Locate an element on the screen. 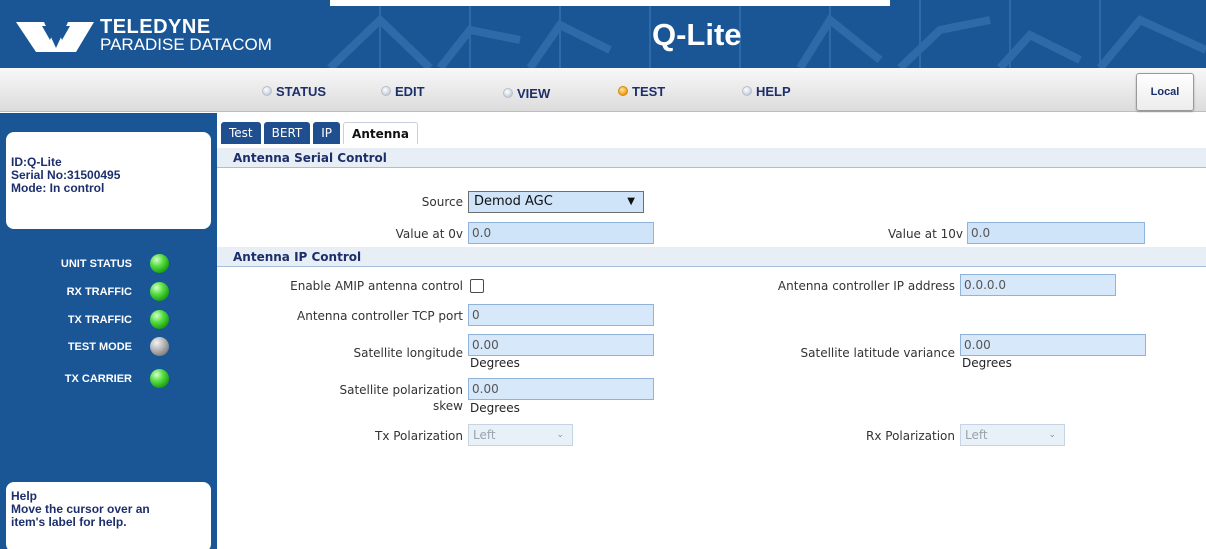 This screenshot has height=549, width=1206. nav-test-label: TEST is located at coordinates (649, 91).